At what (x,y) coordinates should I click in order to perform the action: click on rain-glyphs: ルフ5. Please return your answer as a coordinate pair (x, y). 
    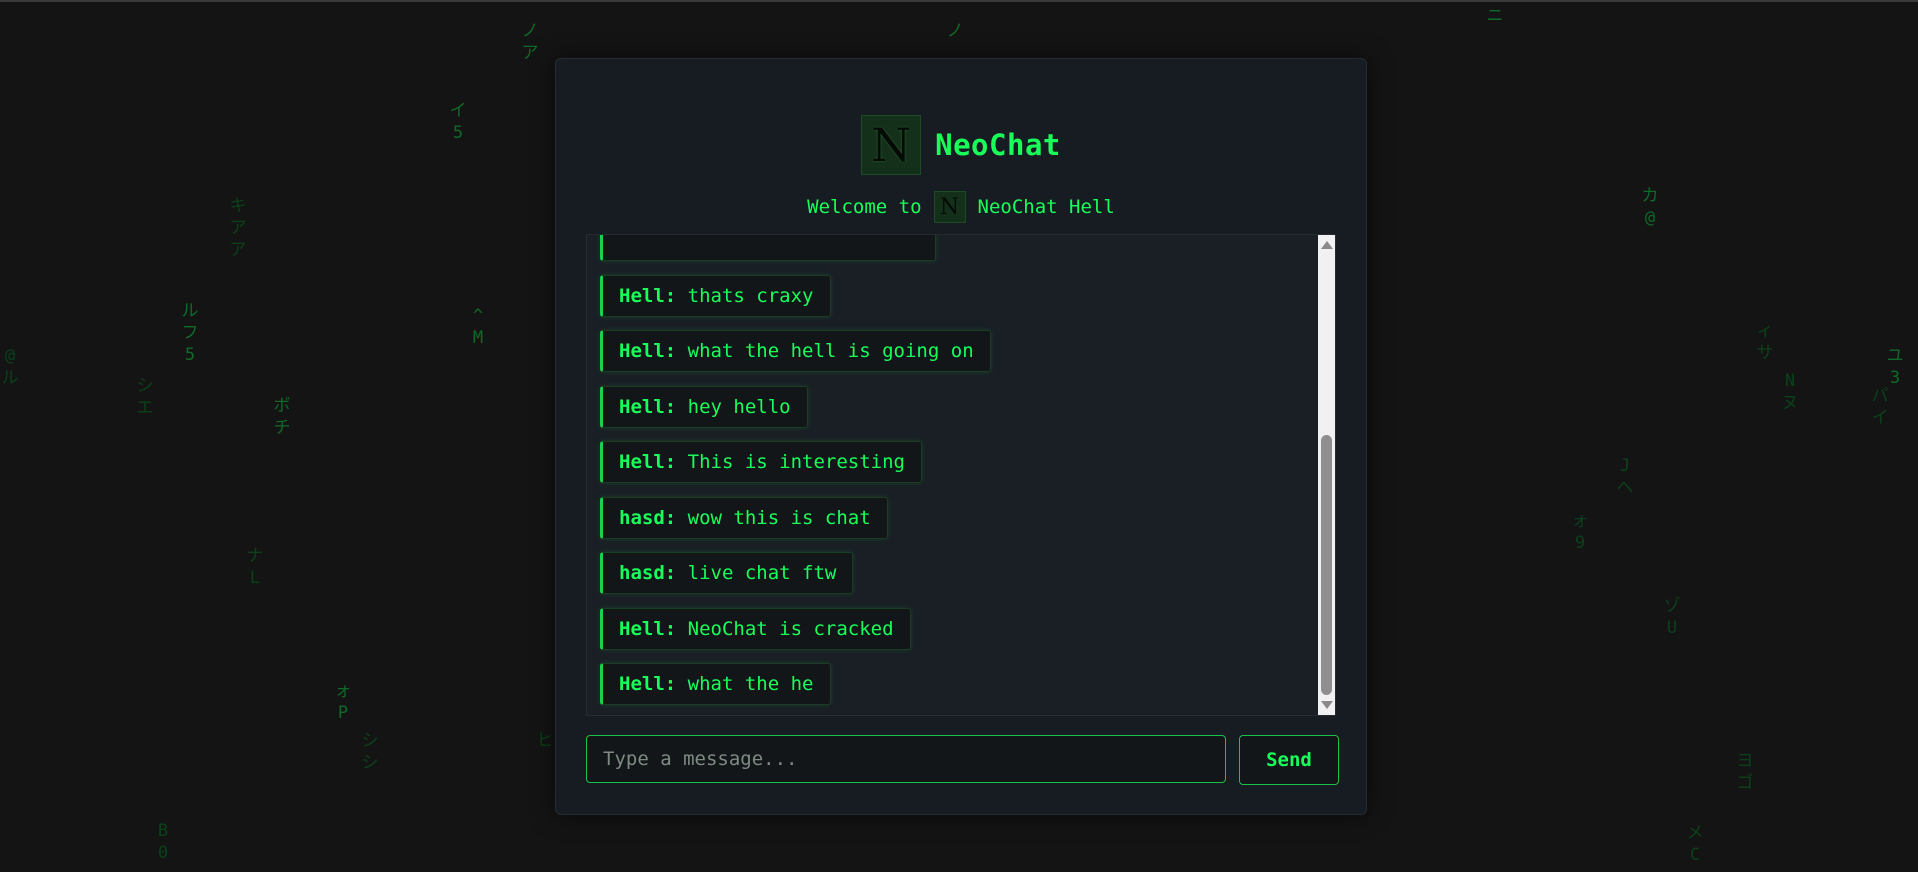
    Looking at the image, I should click on (190, 333).